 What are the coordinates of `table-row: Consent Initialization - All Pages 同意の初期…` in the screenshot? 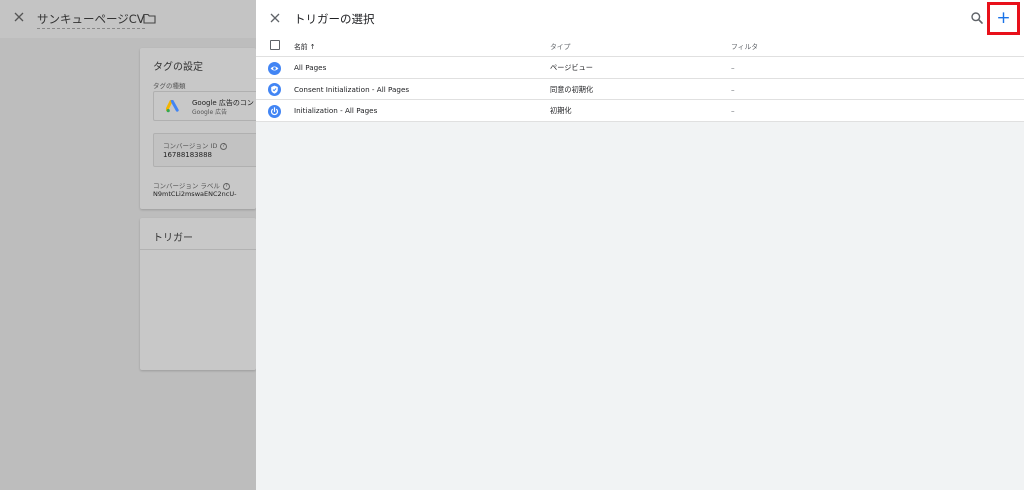 It's located at (640, 89).